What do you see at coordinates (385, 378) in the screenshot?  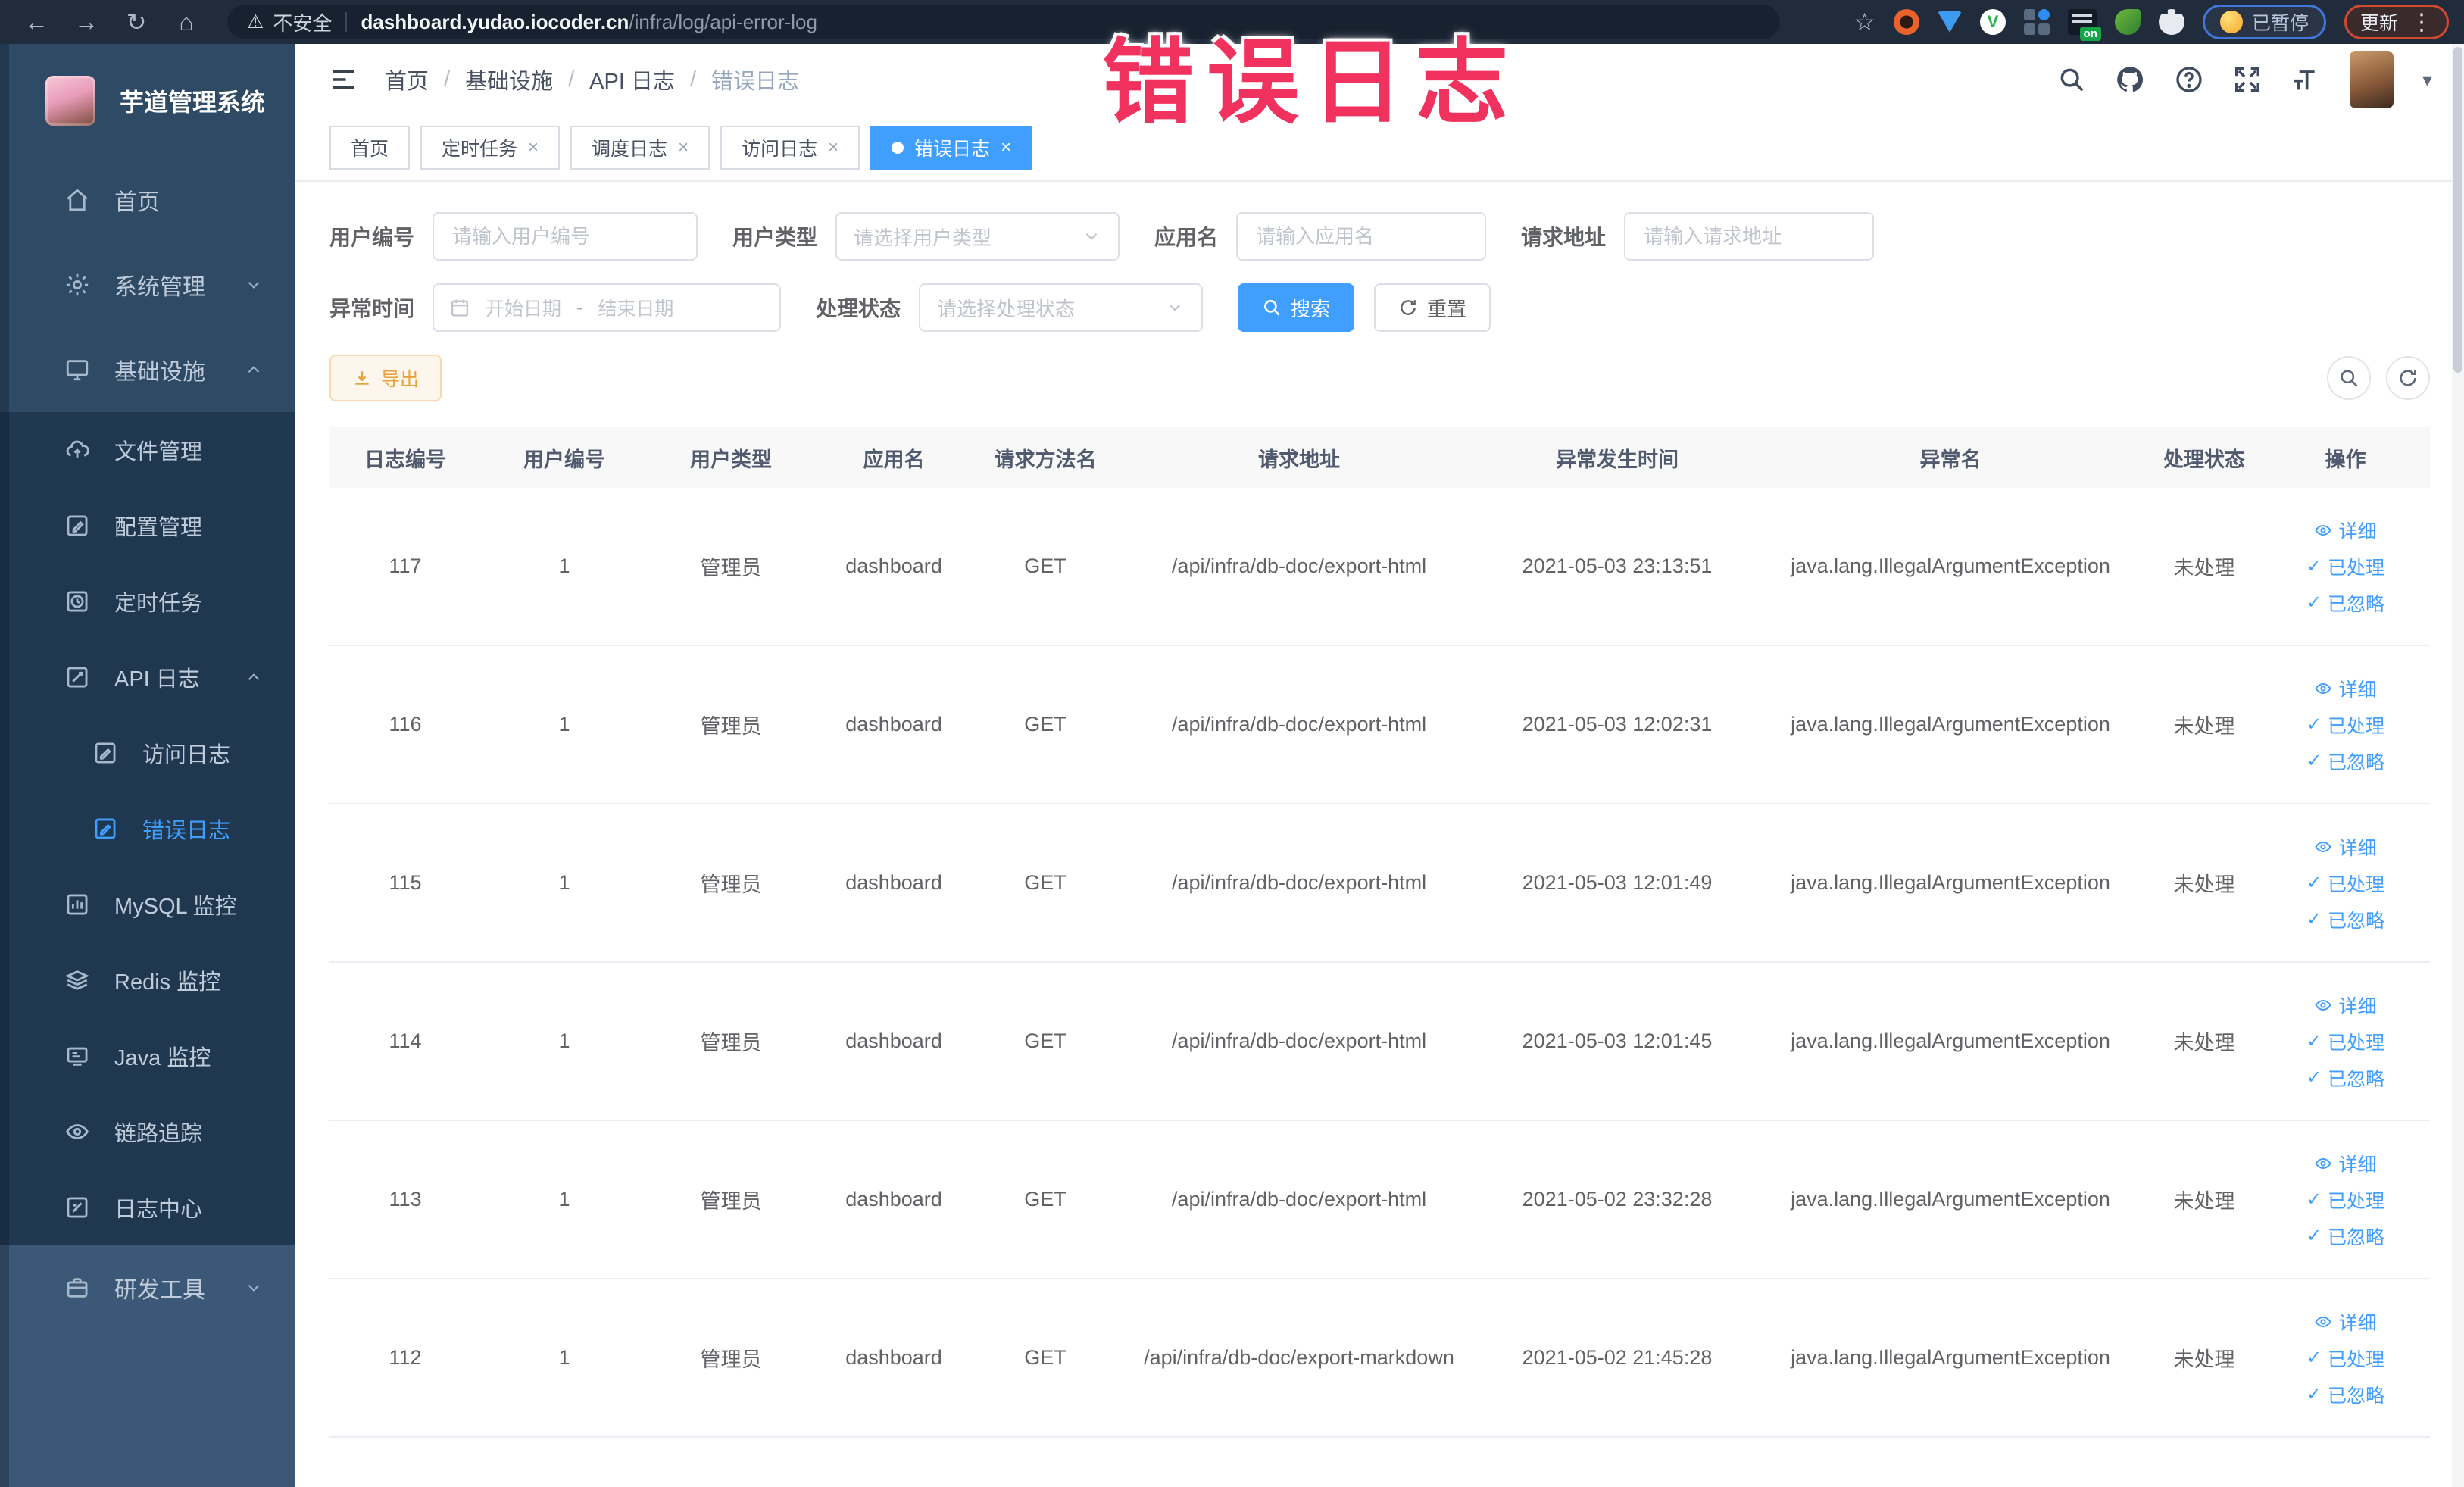 I see `export-button: 导出` at bounding box center [385, 378].